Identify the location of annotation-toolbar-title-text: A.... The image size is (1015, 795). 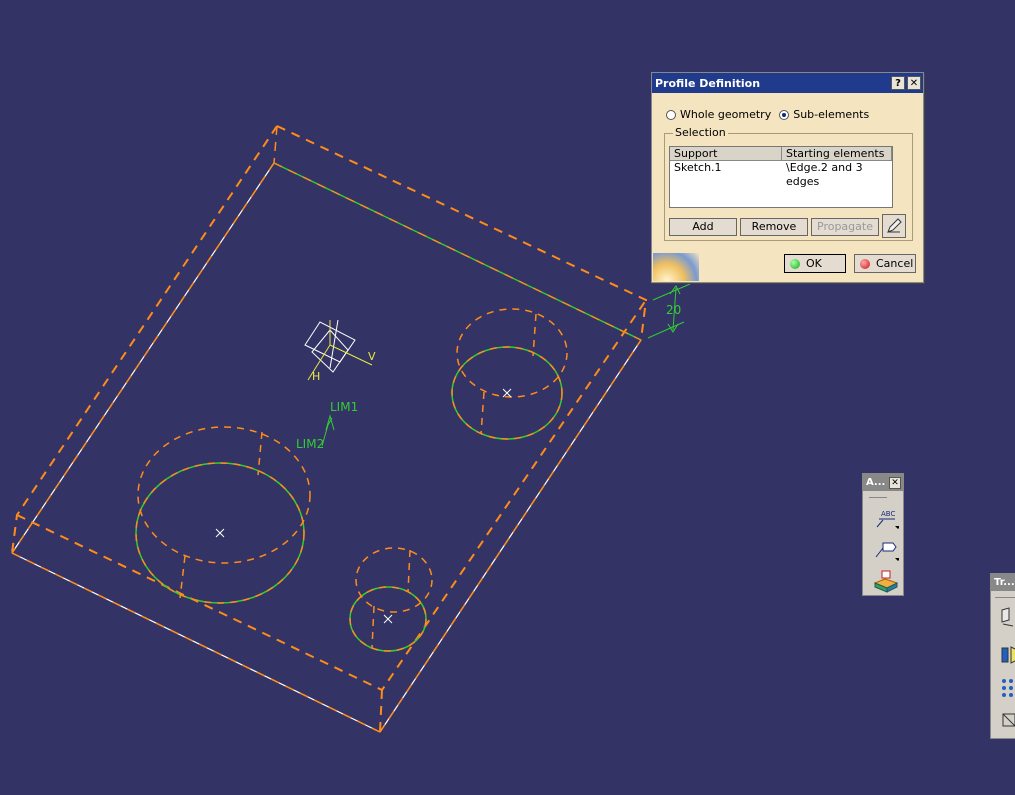
(876, 482).